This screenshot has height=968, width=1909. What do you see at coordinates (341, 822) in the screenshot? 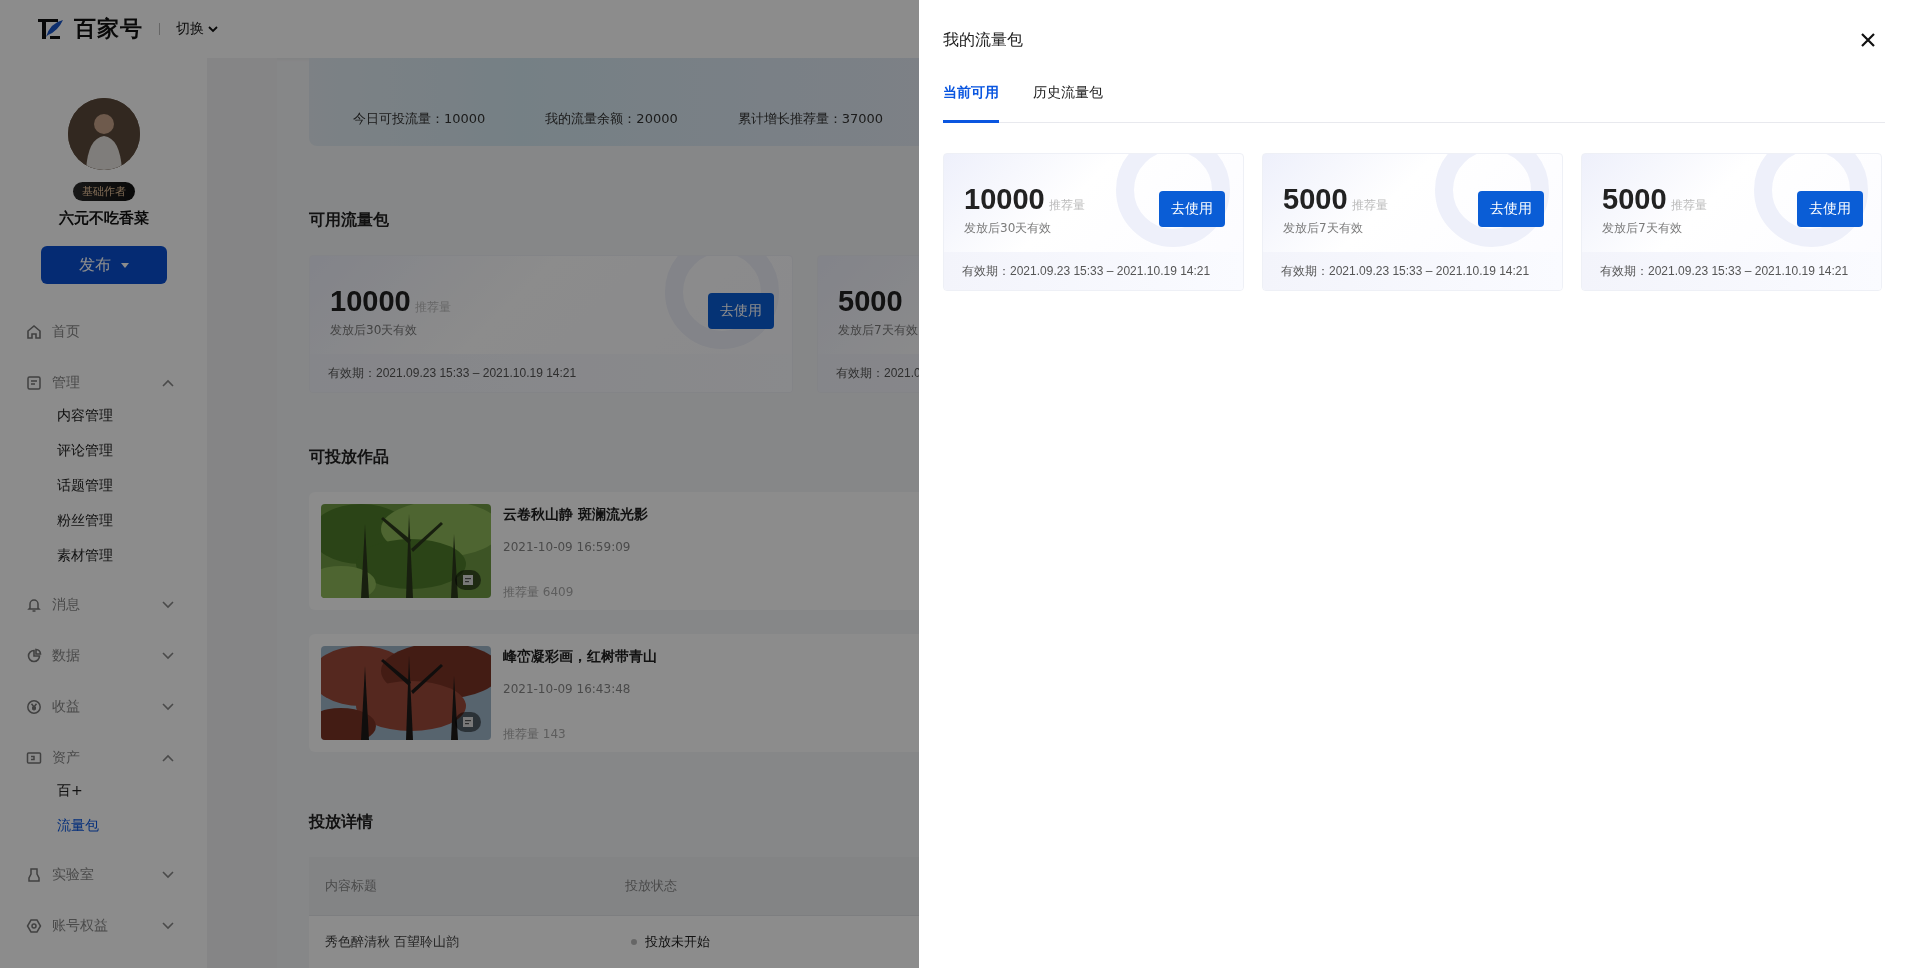
I see `section-title: 投放详情` at bounding box center [341, 822].